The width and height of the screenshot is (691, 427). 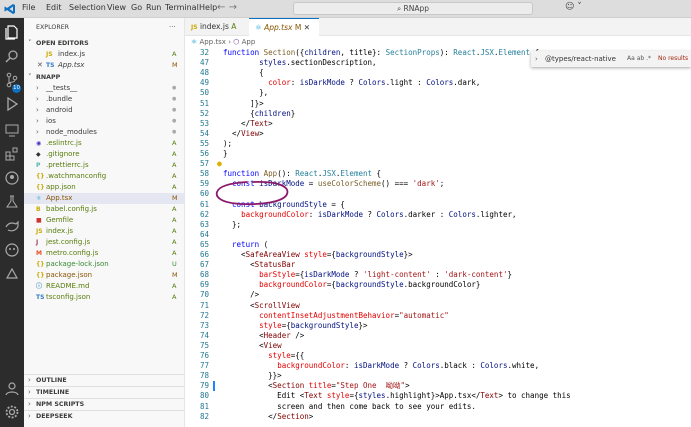 What do you see at coordinates (104, 77) in the screenshot?
I see `project-section: ˅ RNAPP` at bounding box center [104, 77].